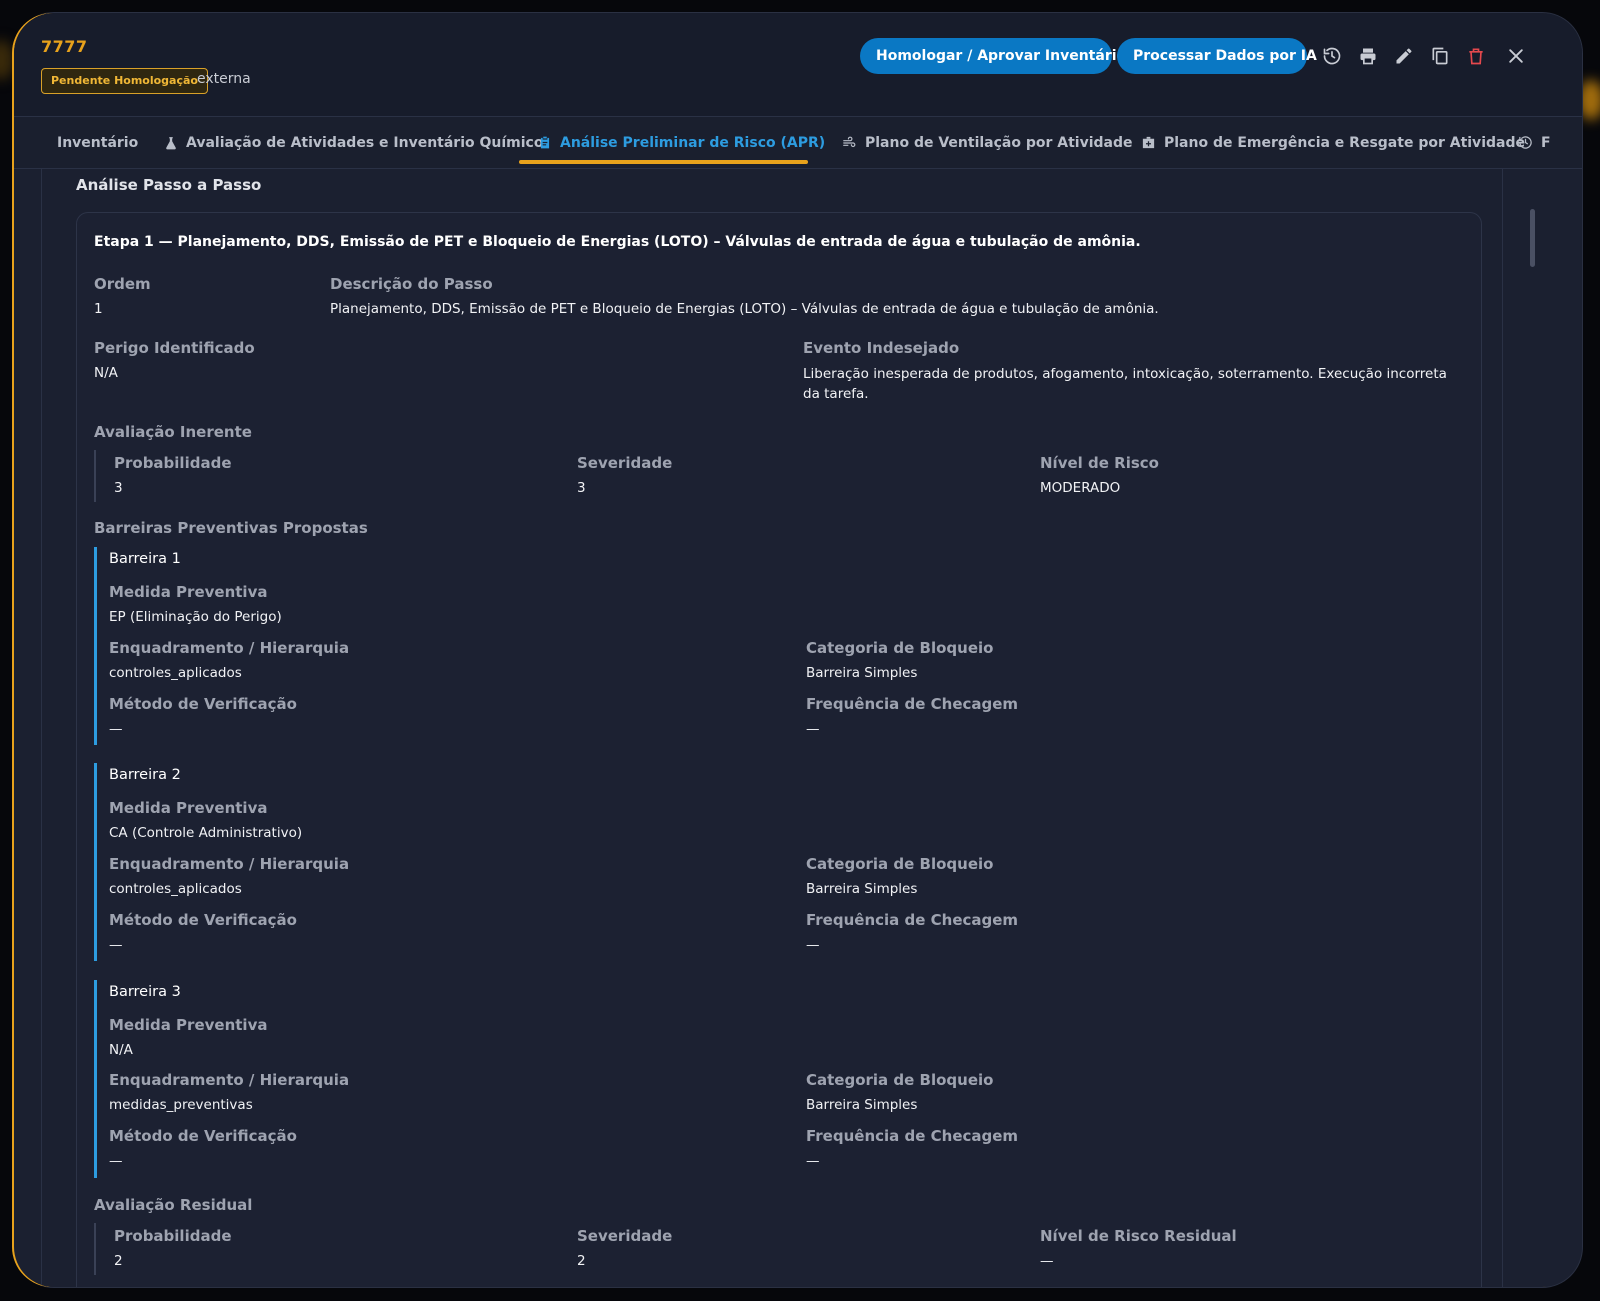 The height and width of the screenshot is (1301, 1600). What do you see at coordinates (98, 309) in the screenshot?
I see `order-value: 1` at bounding box center [98, 309].